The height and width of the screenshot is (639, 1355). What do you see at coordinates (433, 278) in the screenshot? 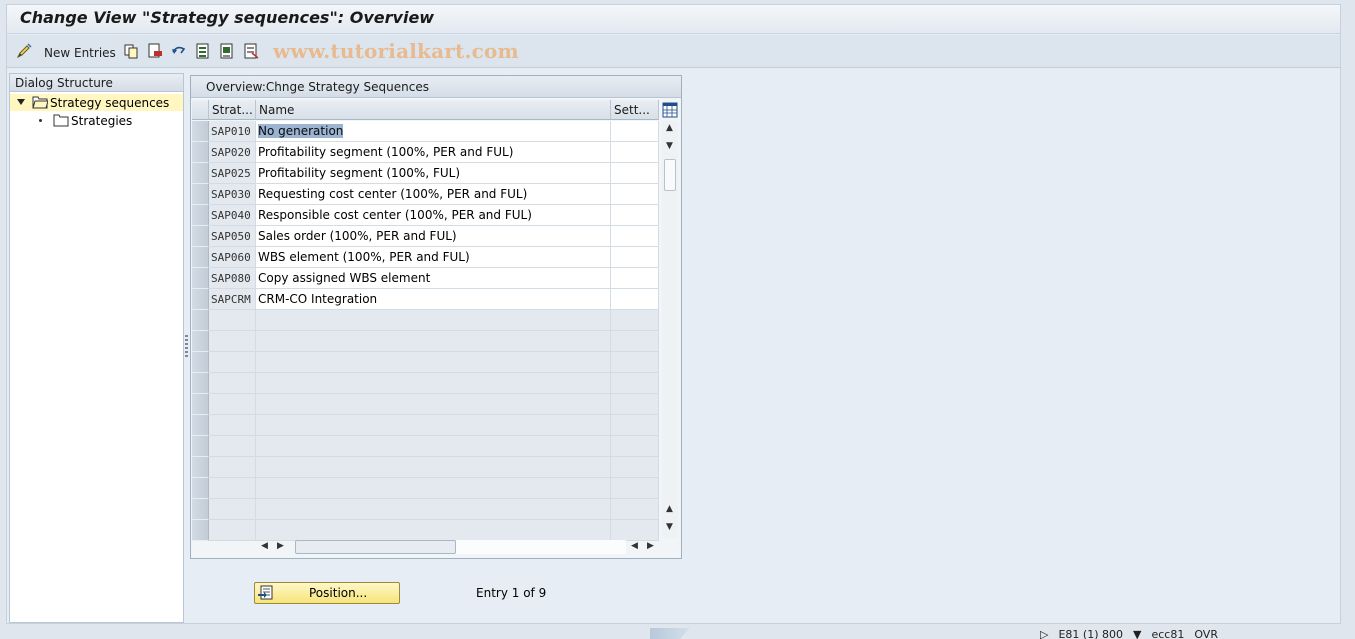
I see `cell-name: Copy assigned WBS element` at bounding box center [433, 278].